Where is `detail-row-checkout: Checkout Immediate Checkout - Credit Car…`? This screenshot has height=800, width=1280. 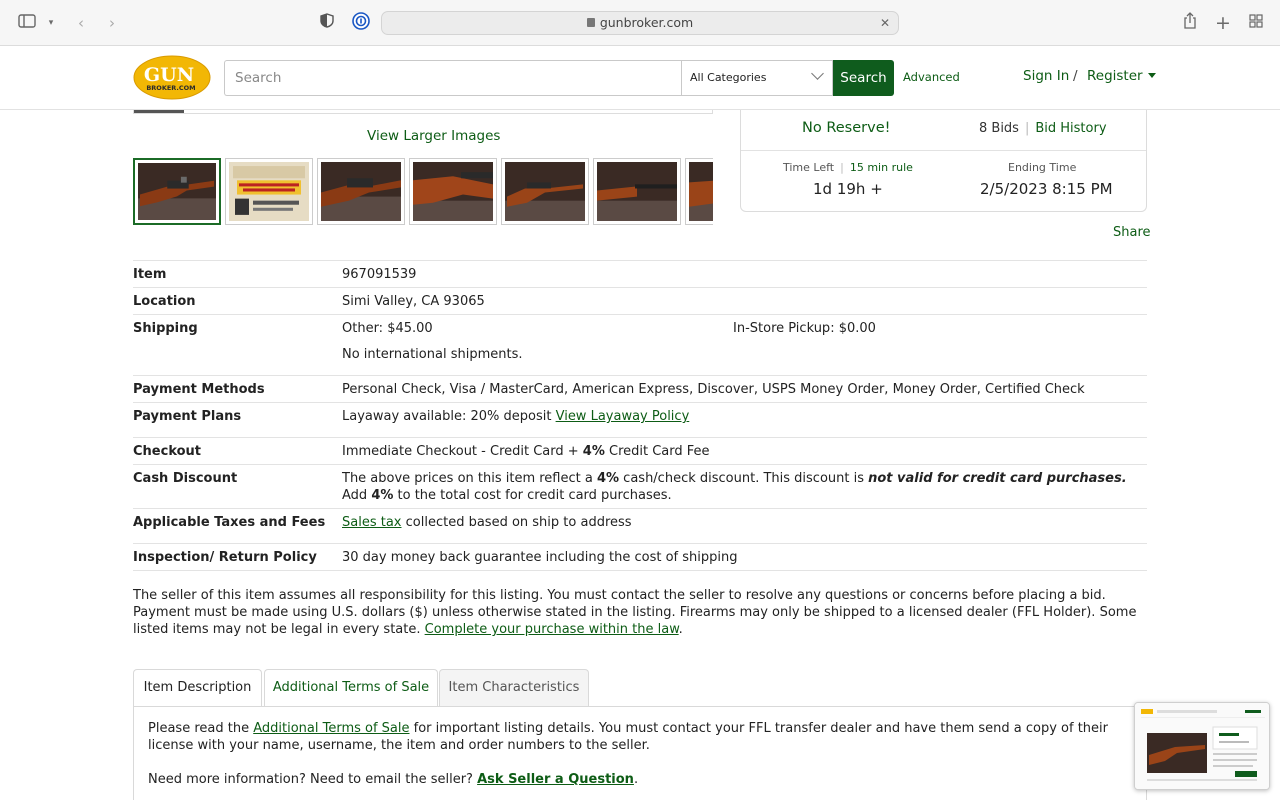 detail-row-checkout: Checkout Immediate Checkout - Credit Car… is located at coordinates (640, 450).